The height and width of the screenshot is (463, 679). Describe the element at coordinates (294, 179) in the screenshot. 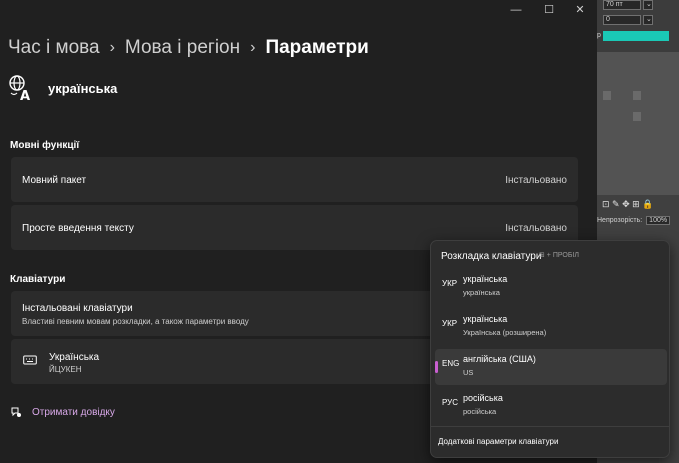

I see `language-pack-row: Мовний пакет Інстальовано` at that location.